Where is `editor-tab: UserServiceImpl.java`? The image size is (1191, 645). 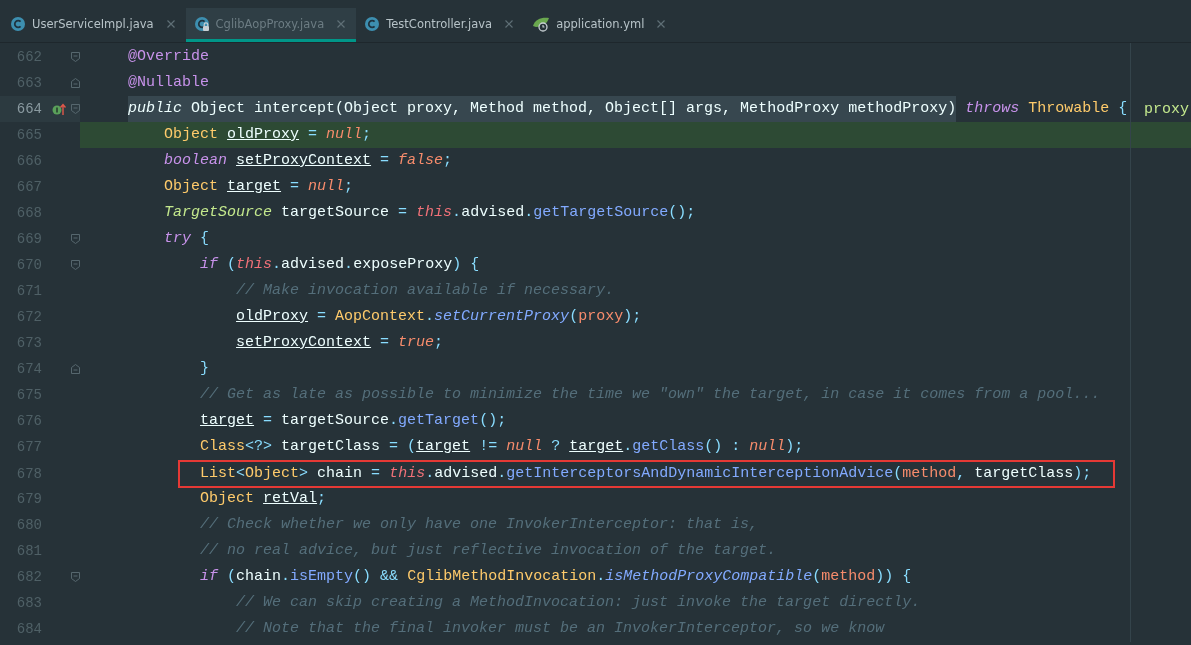
editor-tab: UserServiceImpl.java is located at coordinates (94, 25).